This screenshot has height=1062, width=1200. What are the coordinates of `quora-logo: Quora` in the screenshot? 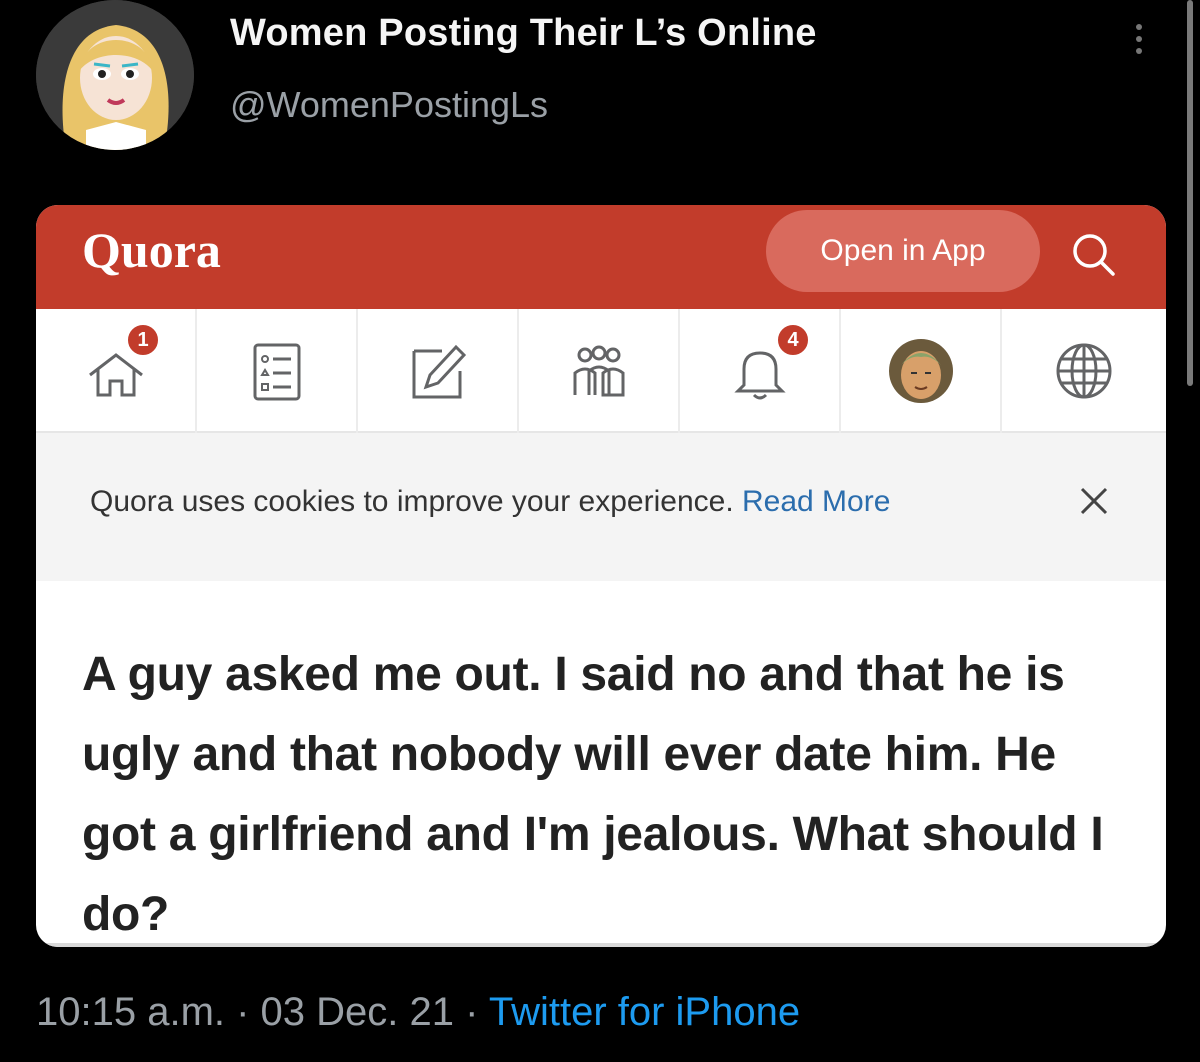 It's located at (151, 250).